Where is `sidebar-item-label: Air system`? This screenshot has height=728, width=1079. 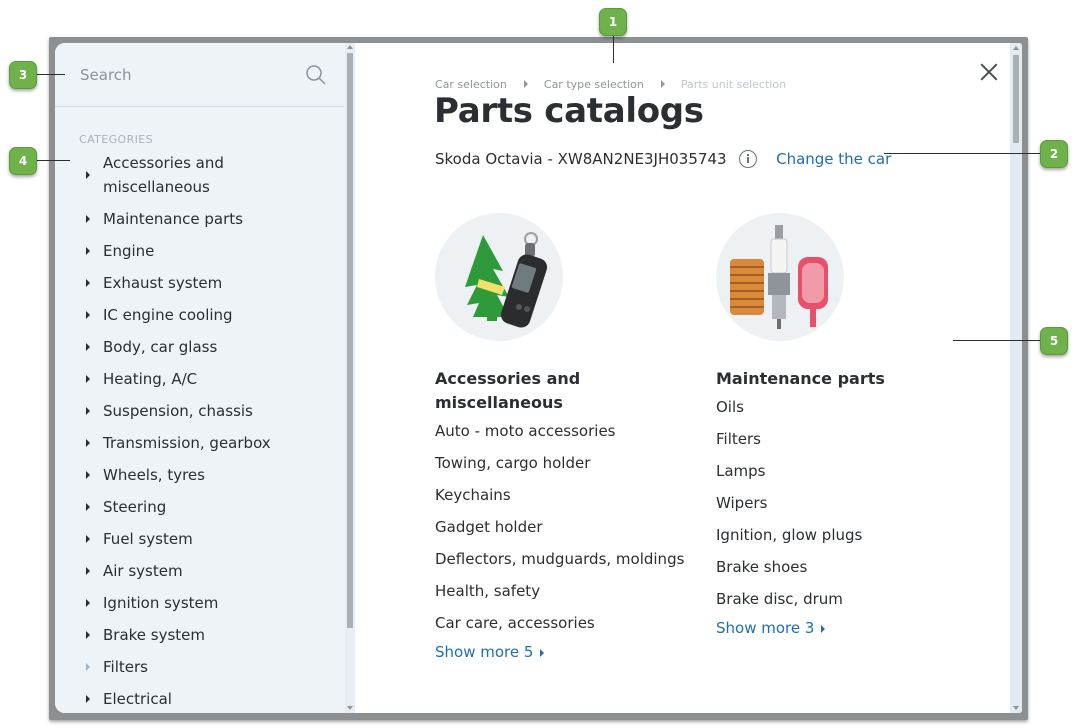
sidebar-item-label: Air system is located at coordinates (143, 571).